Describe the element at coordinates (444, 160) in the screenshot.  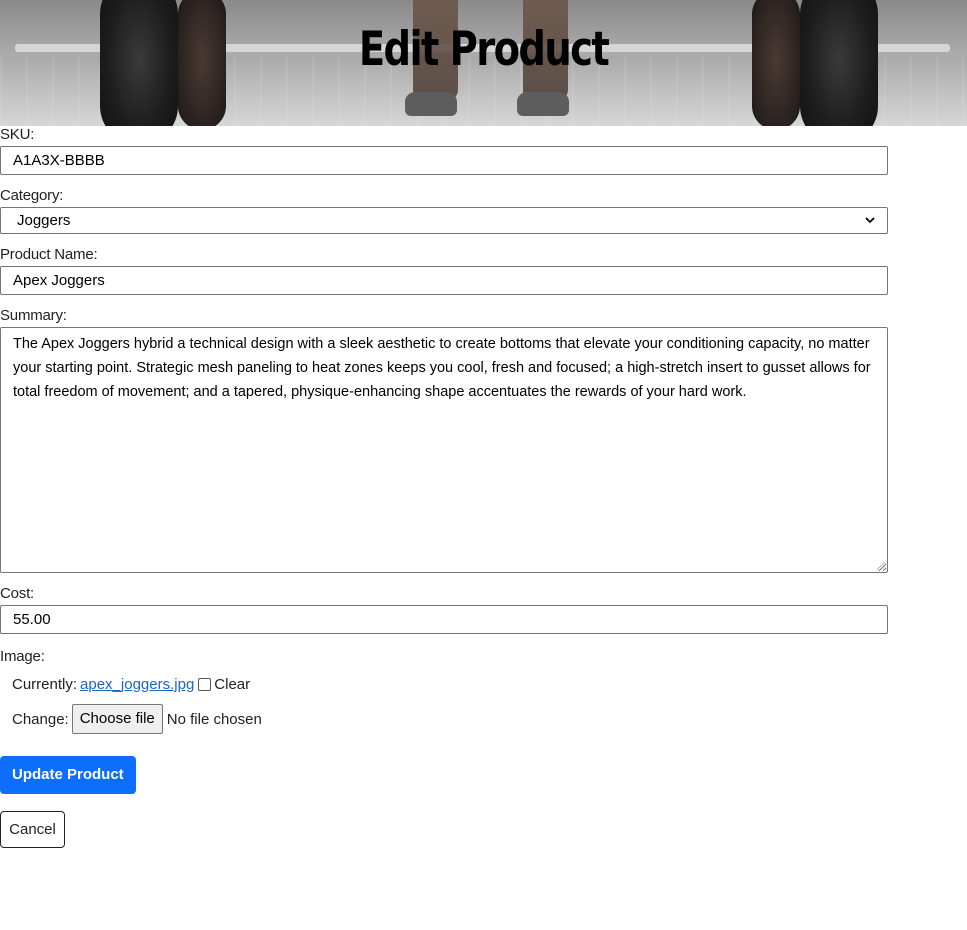
I see `sku-input: A1A3X-BBBB` at that location.